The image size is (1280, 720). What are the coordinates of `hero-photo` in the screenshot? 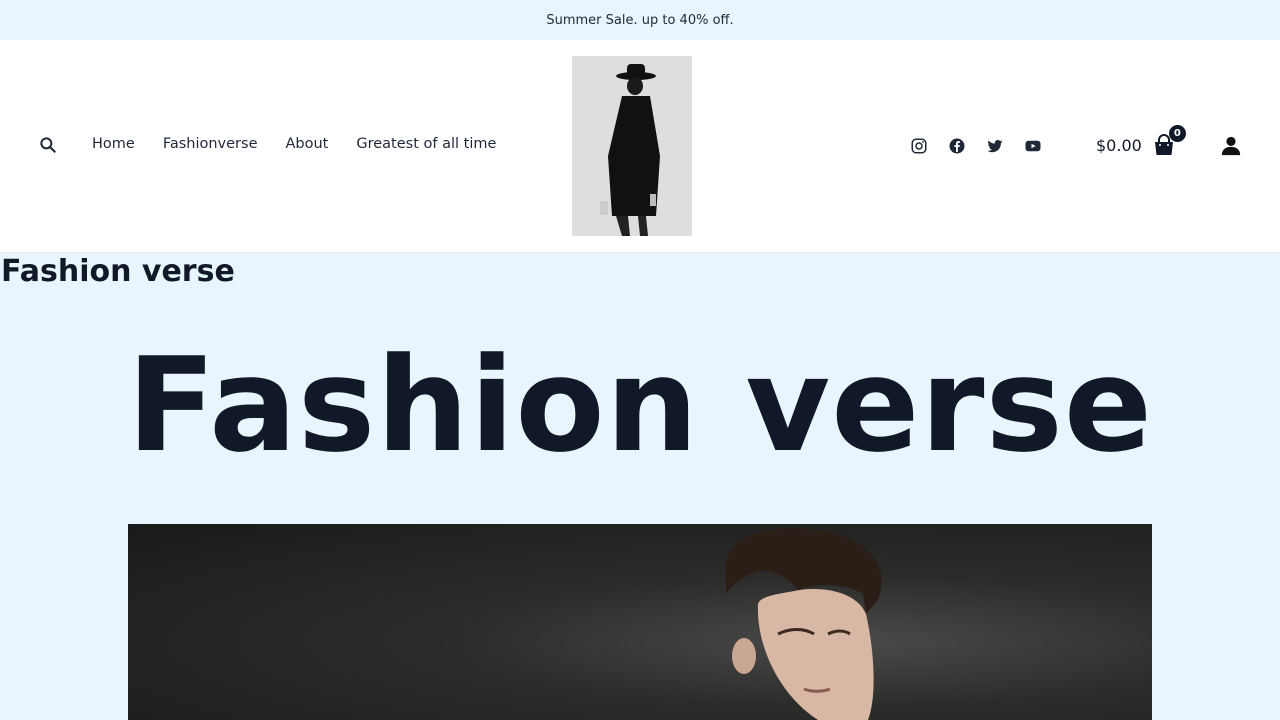 It's located at (804, 624).